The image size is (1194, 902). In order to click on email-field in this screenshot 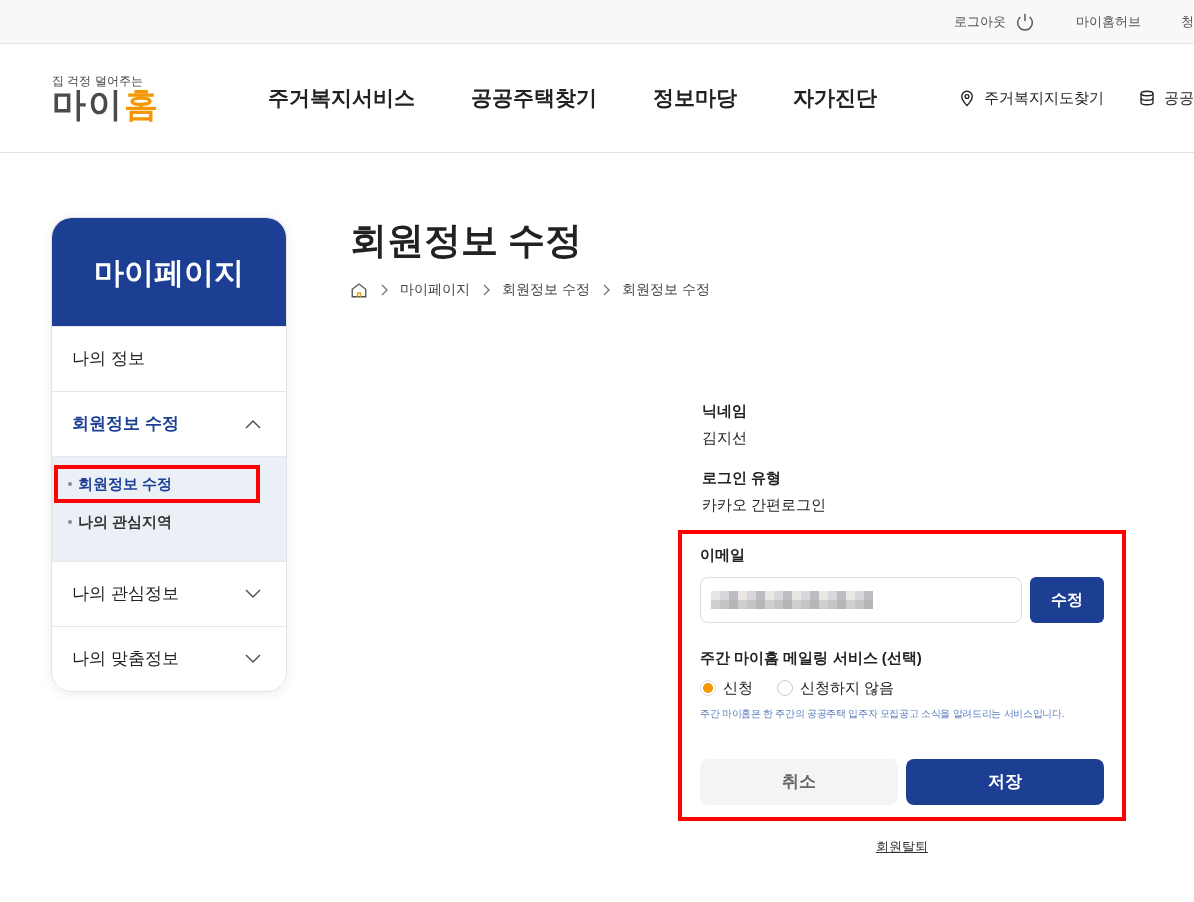, I will do `click(861, 599)`.